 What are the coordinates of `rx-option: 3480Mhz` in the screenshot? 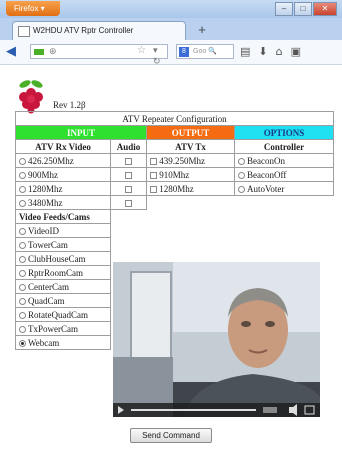 It's located at (63, 202).